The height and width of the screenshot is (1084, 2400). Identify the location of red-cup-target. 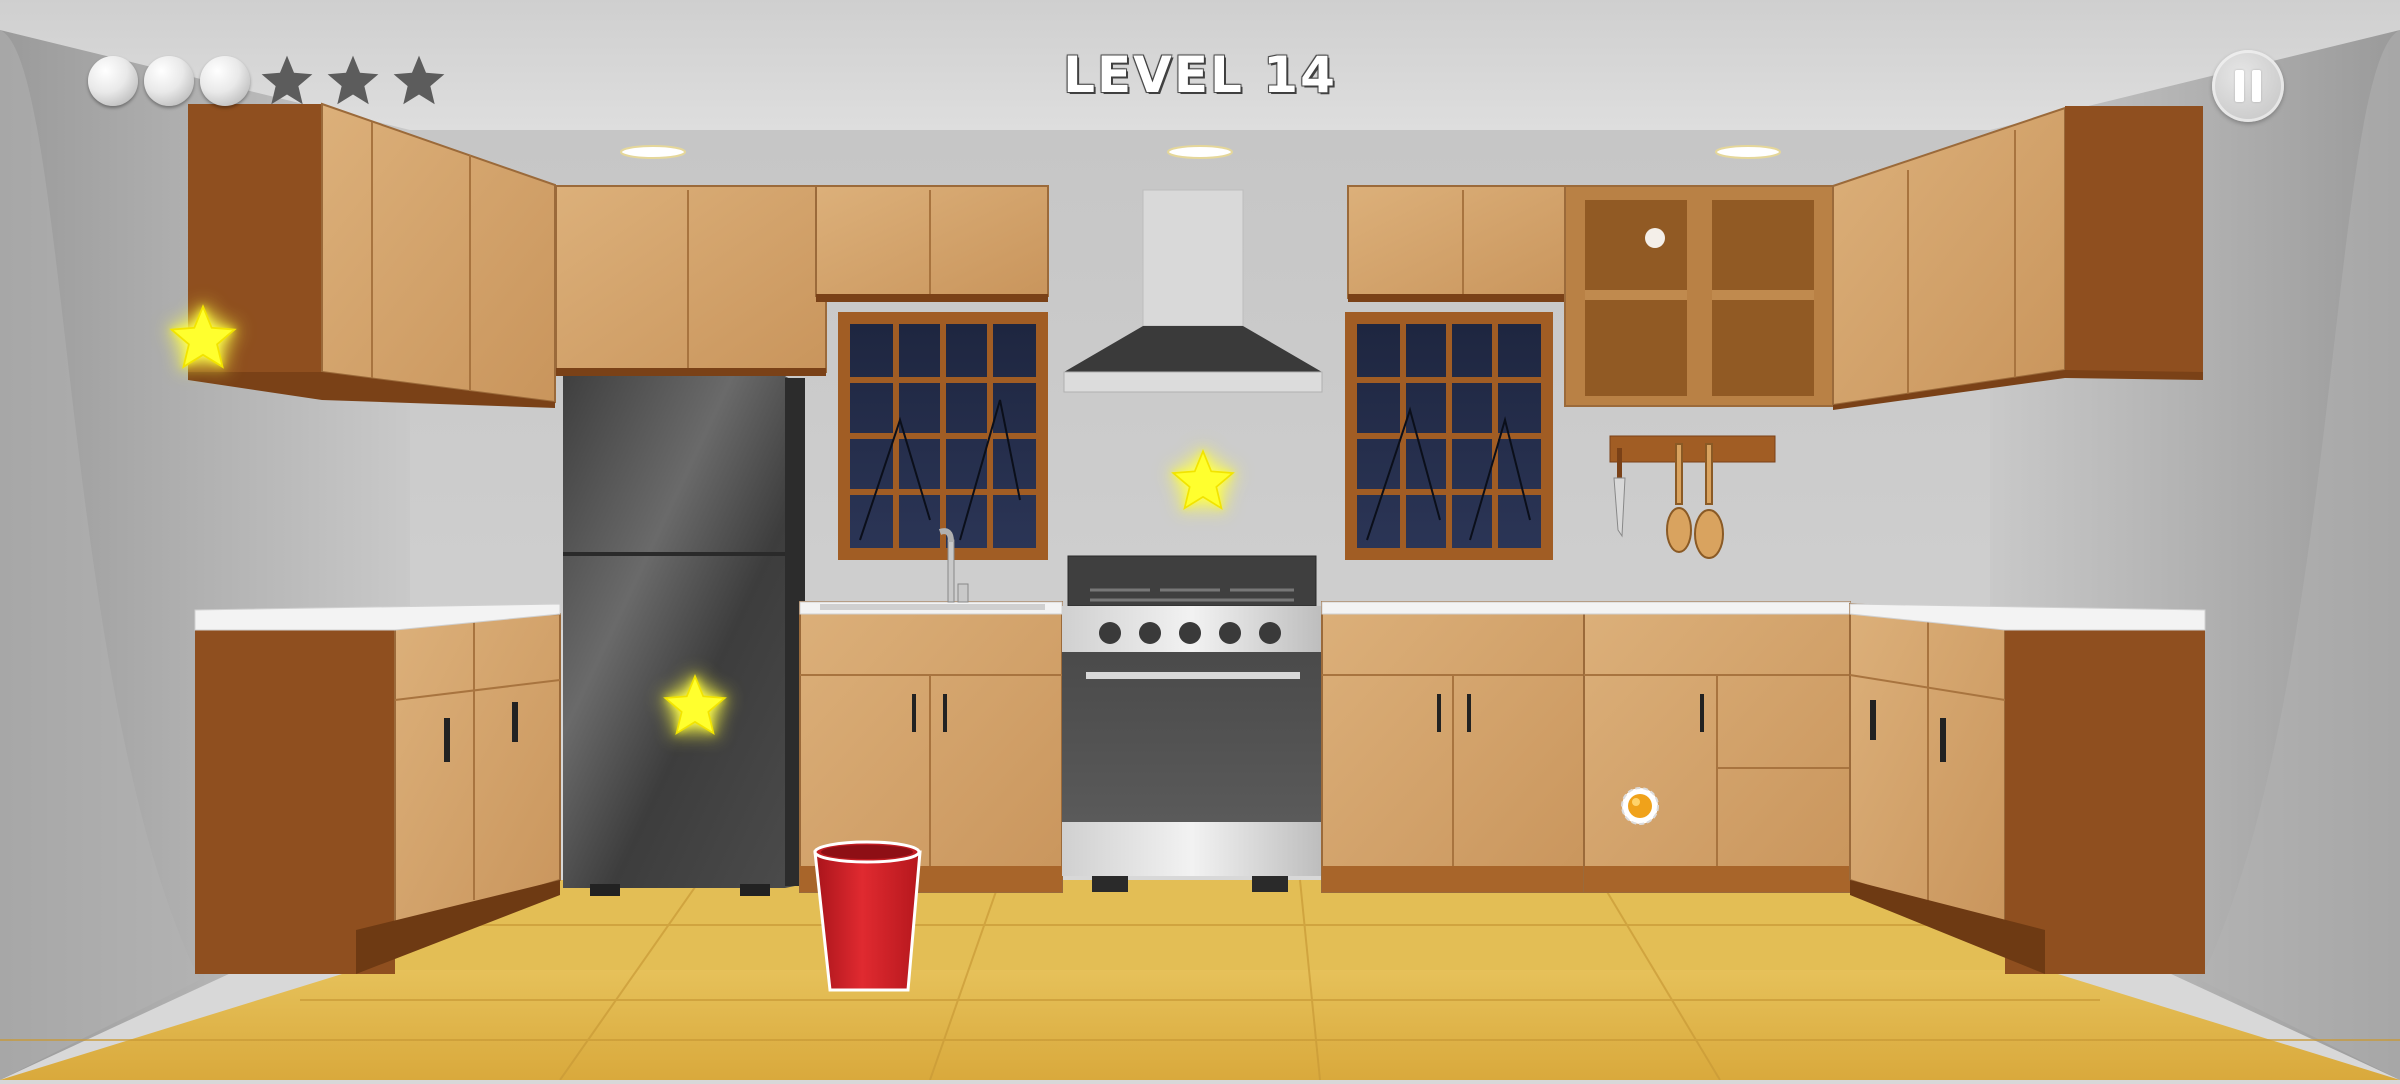
(867, 917).